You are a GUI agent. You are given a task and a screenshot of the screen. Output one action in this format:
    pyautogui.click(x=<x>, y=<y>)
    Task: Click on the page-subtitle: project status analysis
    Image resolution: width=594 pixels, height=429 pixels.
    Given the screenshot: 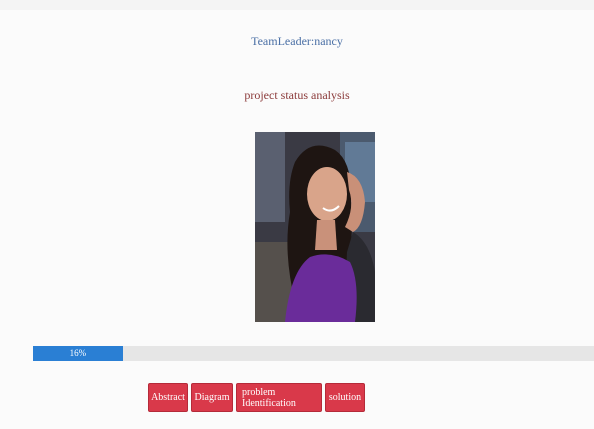 What is the action you would take?
    pyautogui.click(x=297, y=95)
    